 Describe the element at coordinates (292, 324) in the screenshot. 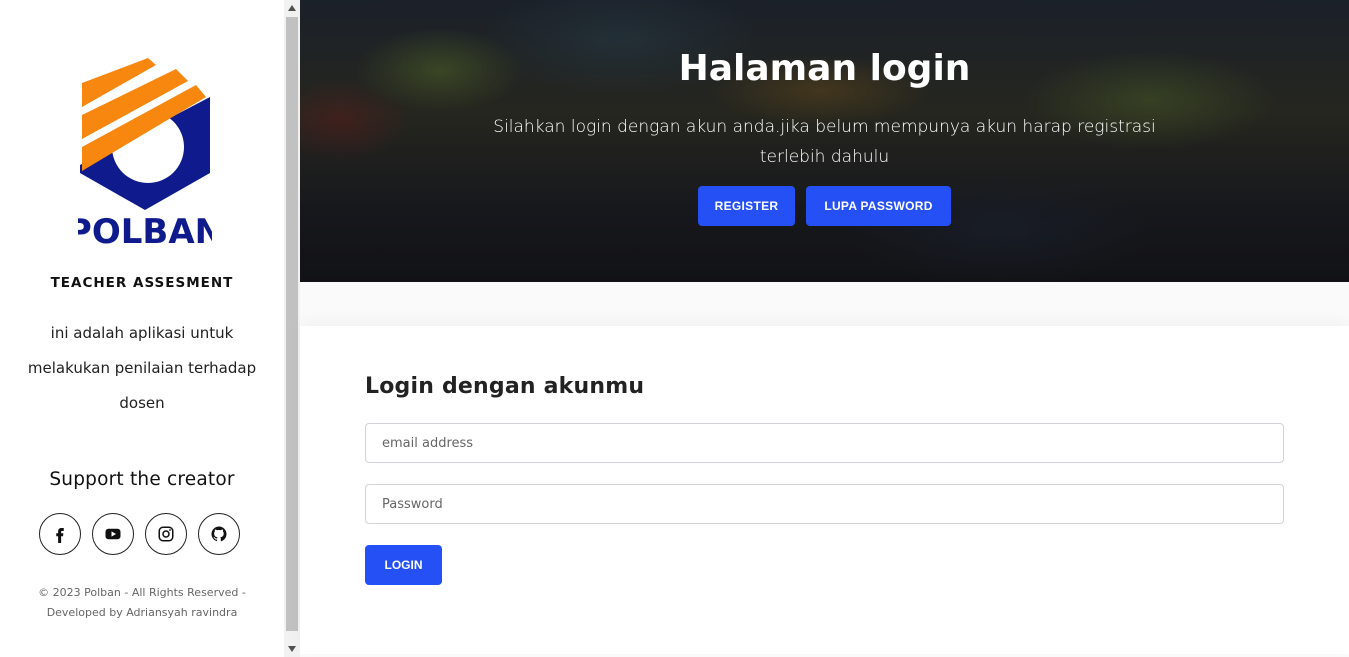

I see `scrollbar-thumb` at that location.